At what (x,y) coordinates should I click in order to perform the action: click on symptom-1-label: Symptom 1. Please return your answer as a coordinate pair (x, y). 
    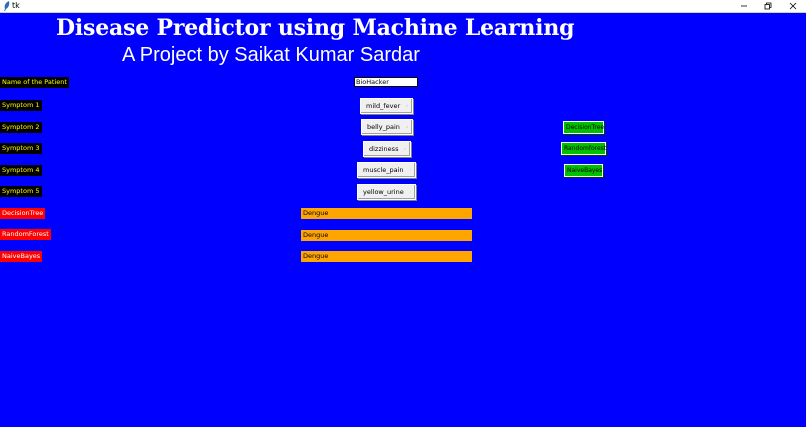
    Looking at the image, I should click on (21, 105).